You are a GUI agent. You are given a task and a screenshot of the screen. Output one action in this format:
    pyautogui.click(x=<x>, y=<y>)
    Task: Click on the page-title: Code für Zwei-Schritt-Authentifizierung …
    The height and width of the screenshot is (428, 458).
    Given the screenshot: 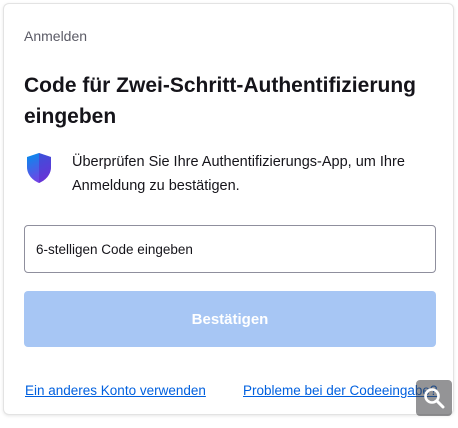 What is the action you would take?
    pyautogui.click(x=220, y=101)
    